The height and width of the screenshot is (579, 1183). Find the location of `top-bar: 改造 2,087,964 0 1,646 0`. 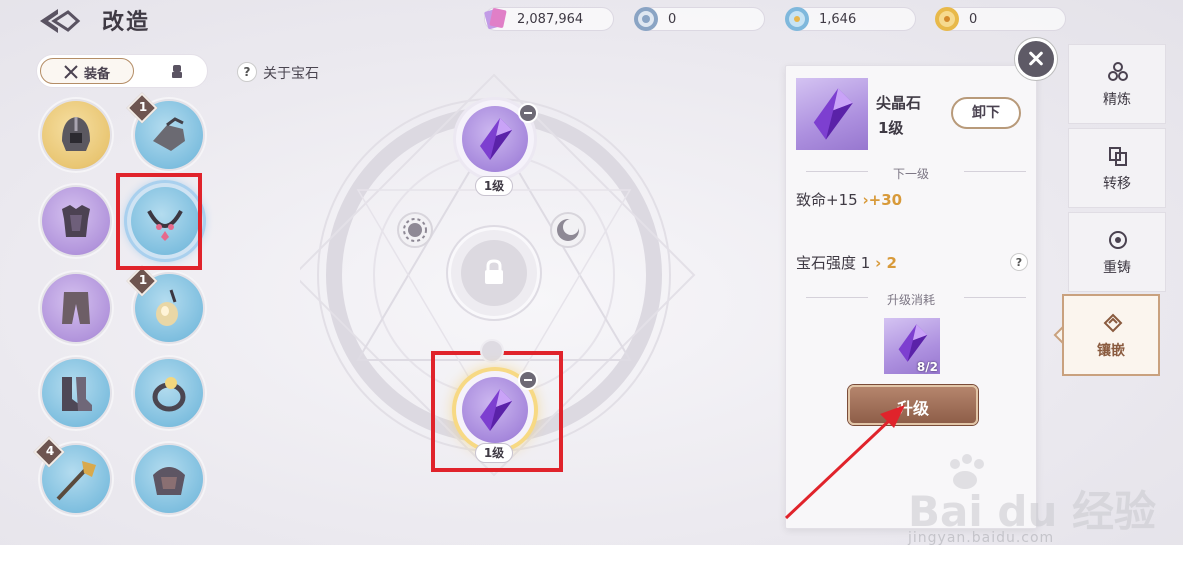

top-bar: 改造 2,087,964 0 1,646 0 is located at coordinates (591, 21).